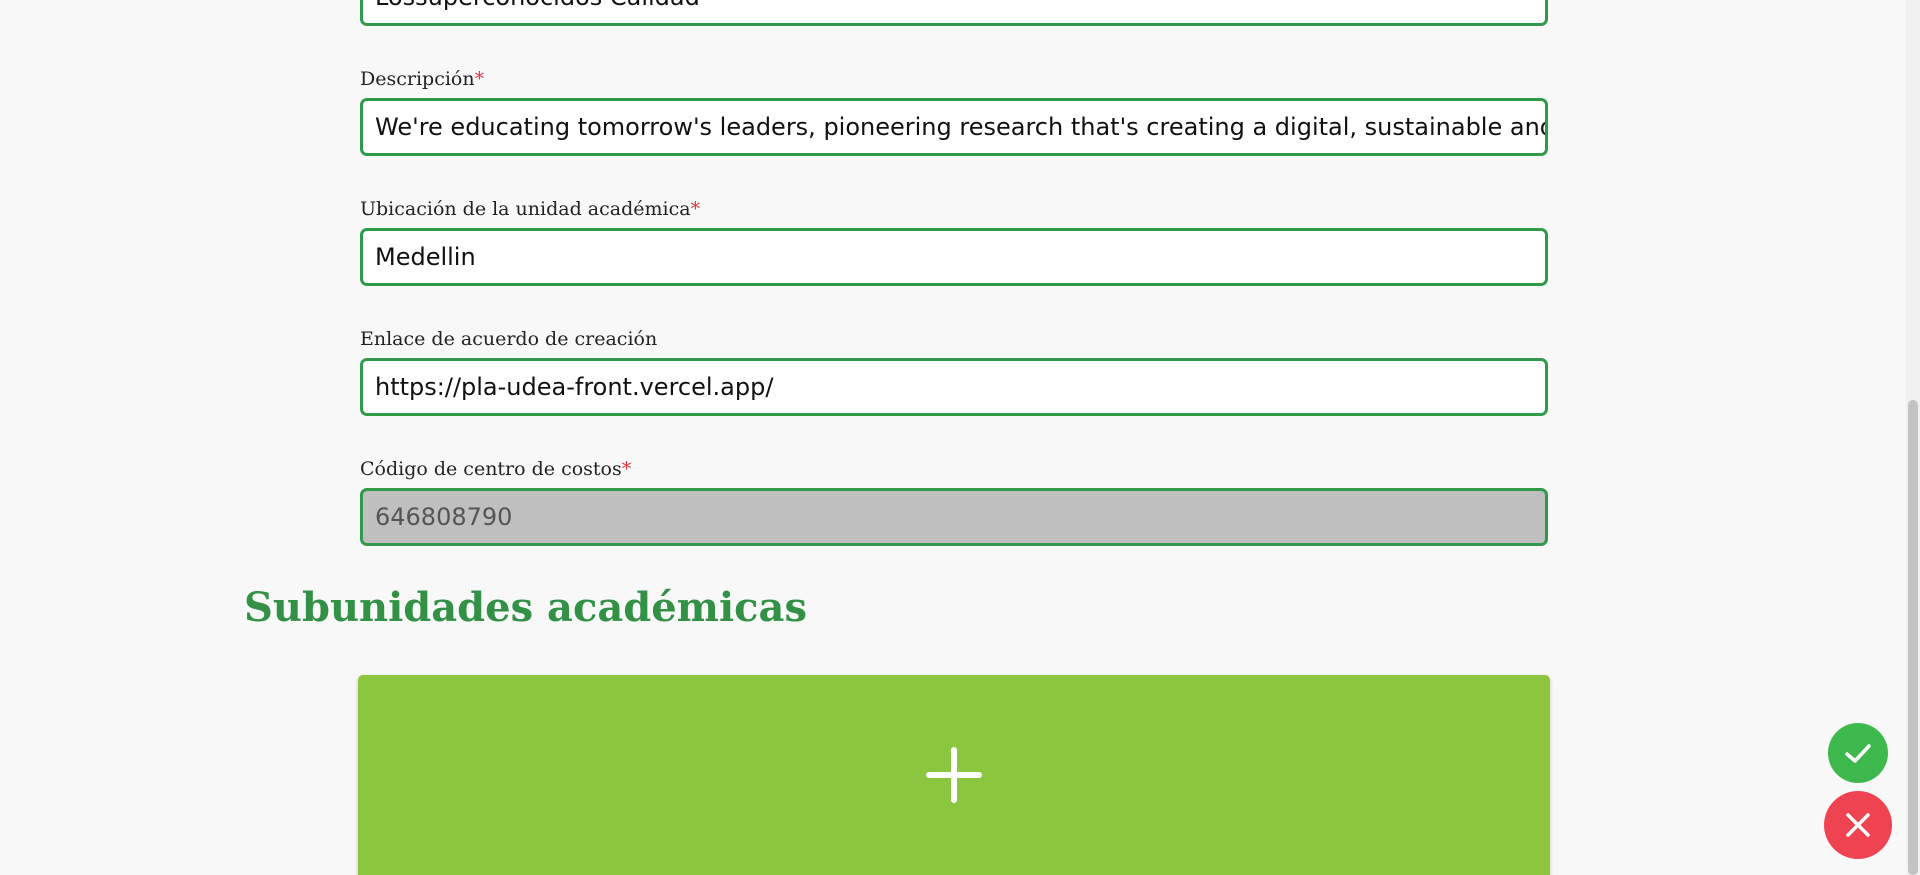 This screenshot has width=1920, height=875. I want to click on check-icon, so click(1858, 753).